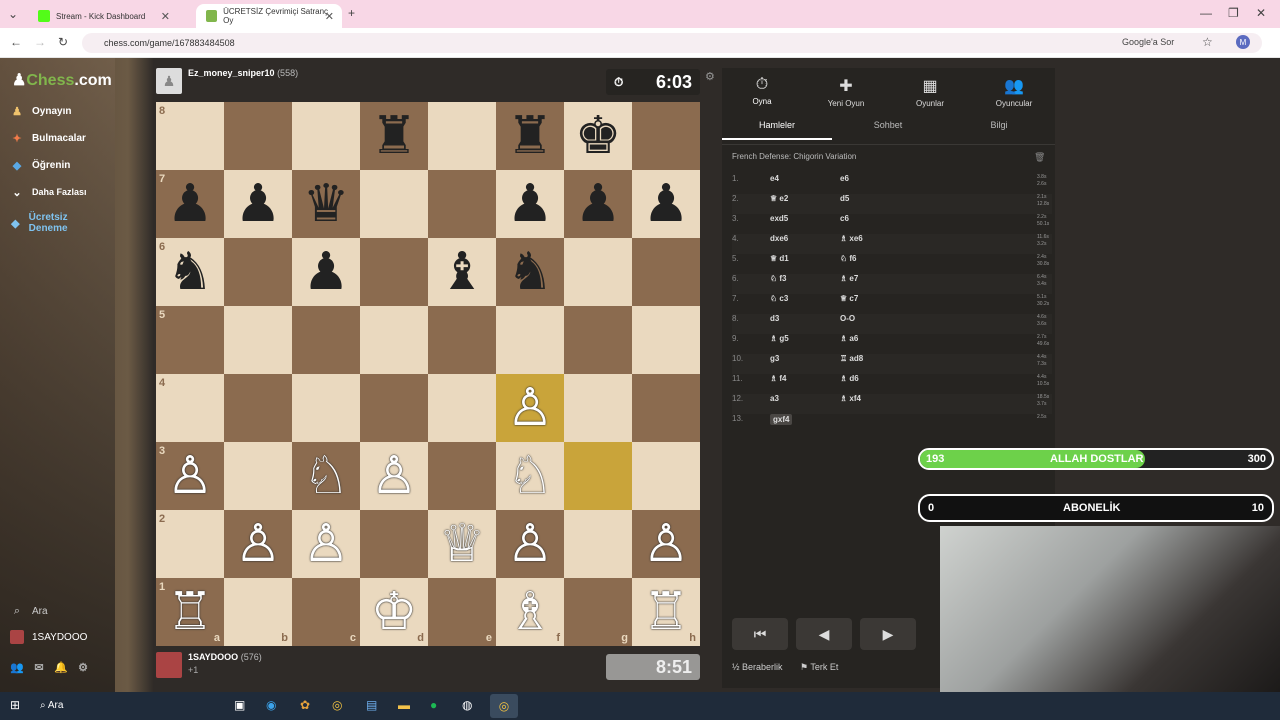 The width and height of the screenshot is (1280, 720). I want to click on board-square-h8, so click(666, 136).